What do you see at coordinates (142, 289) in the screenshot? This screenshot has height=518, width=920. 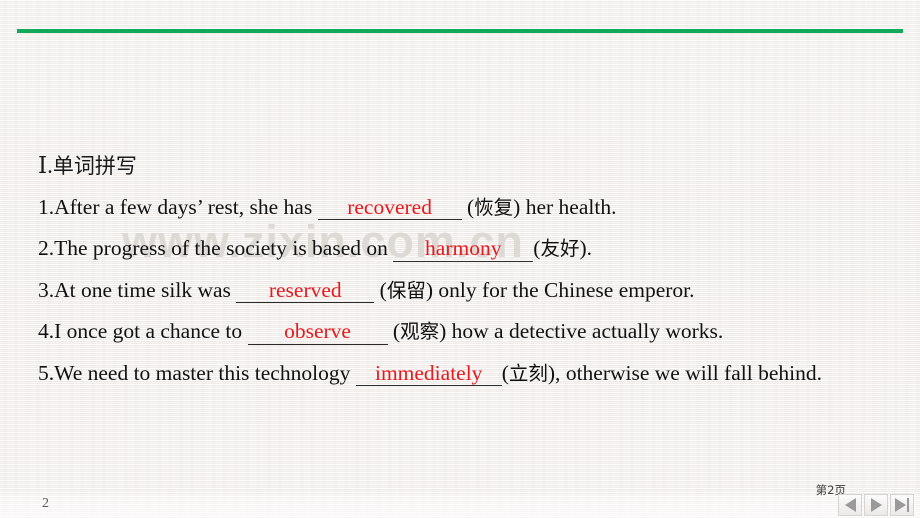 I see `question-text-before: At one time silk was` at bounding box center [142, 289].